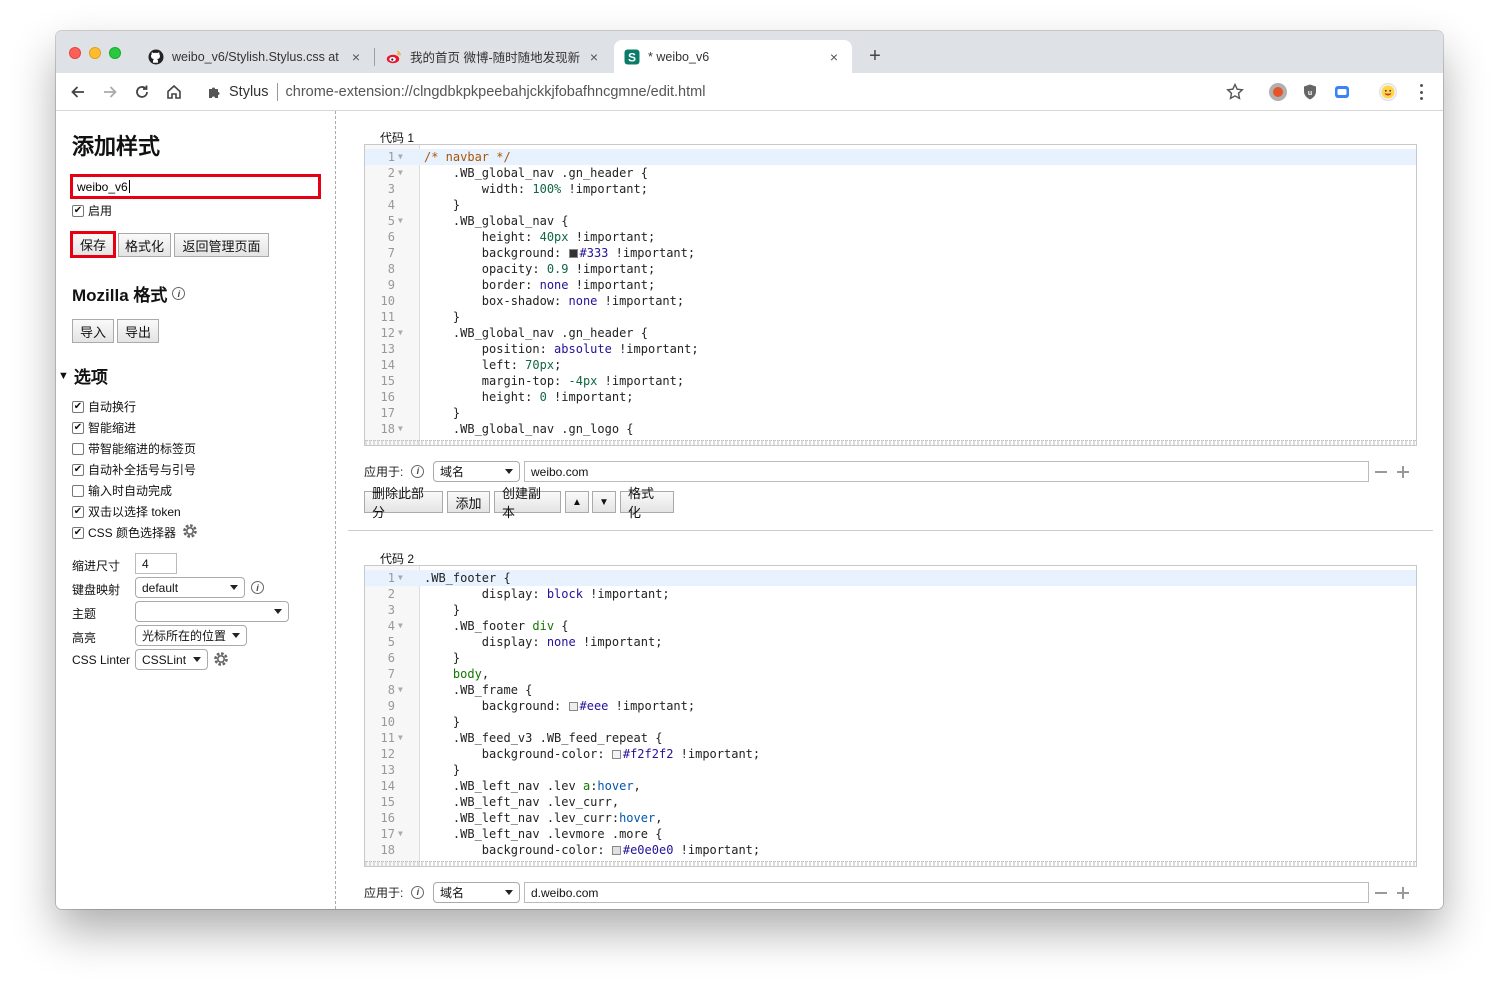 The width and height of the screenshot is (1499, 989). What do you see at coordinates (134, 448) in the screenshot?
I see `option-indent-with-tabs: 带智能缩进的标签页` at bounding box center [134, 448].